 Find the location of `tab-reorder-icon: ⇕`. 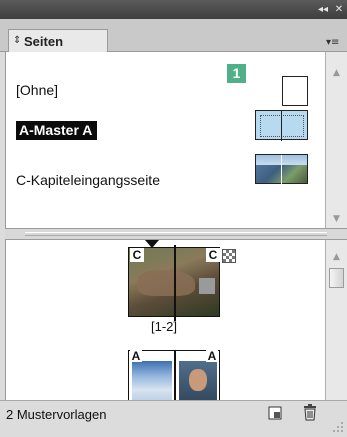

tab-reorder-icon: ⇕ is located at coordinates (17, 40).